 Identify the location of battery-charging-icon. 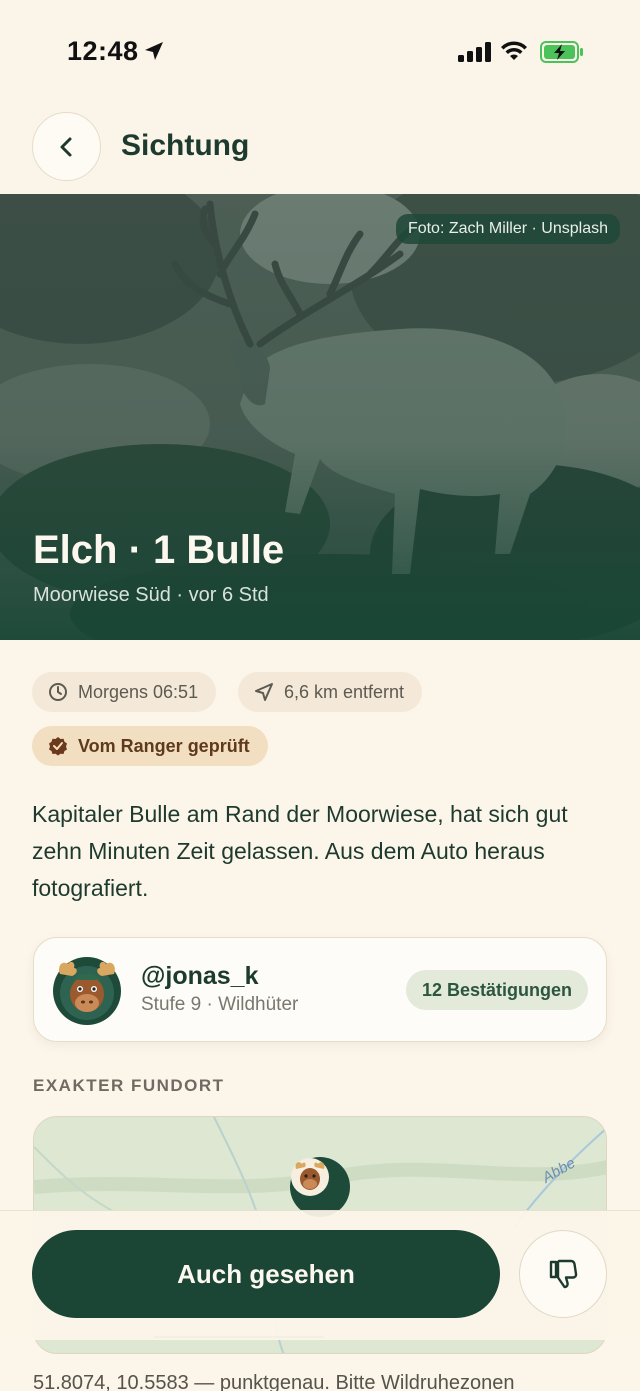
(561, 52).